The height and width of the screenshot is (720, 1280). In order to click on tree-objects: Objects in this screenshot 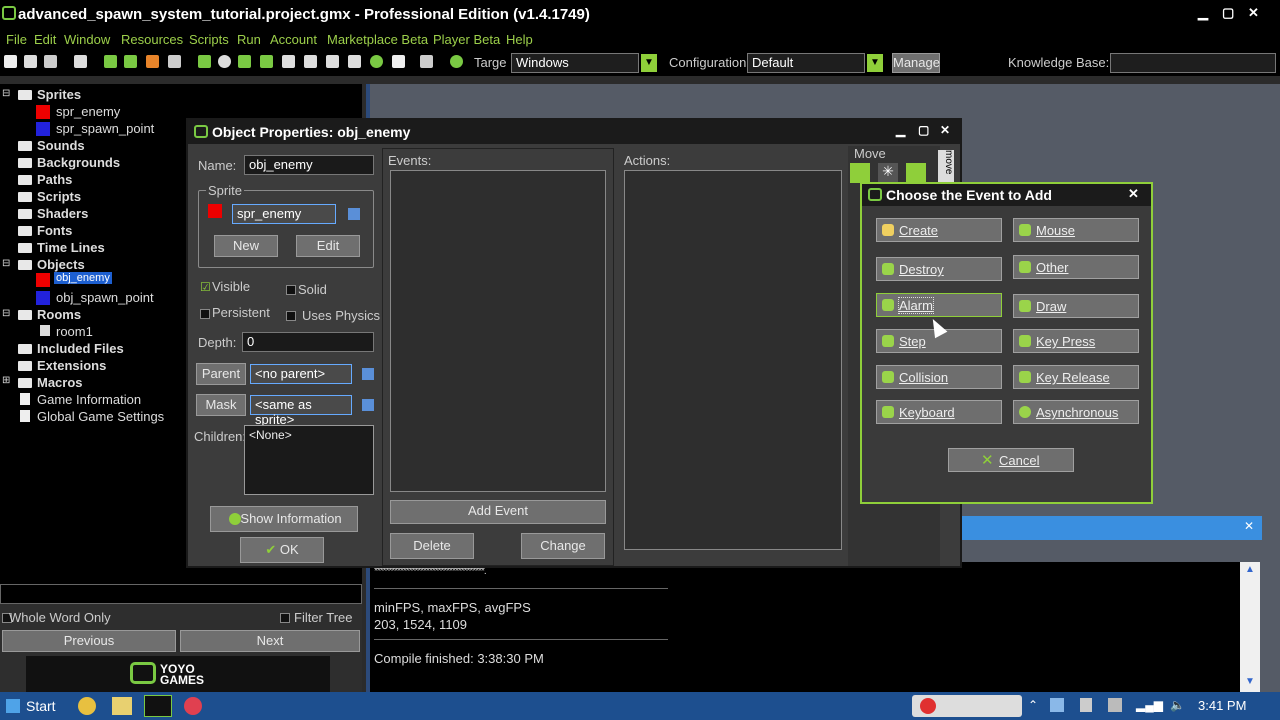, I will do `click(61, 264)`.